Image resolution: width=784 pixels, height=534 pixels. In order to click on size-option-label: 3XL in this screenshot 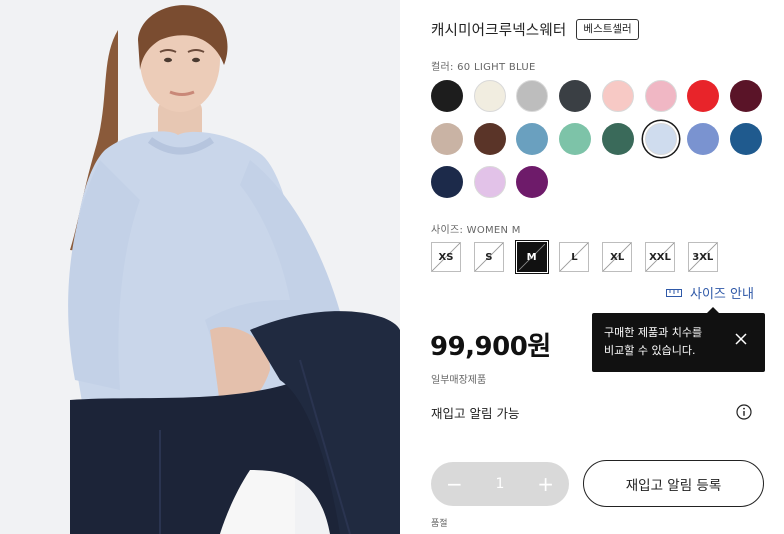, I will do `click(703, 257)`.